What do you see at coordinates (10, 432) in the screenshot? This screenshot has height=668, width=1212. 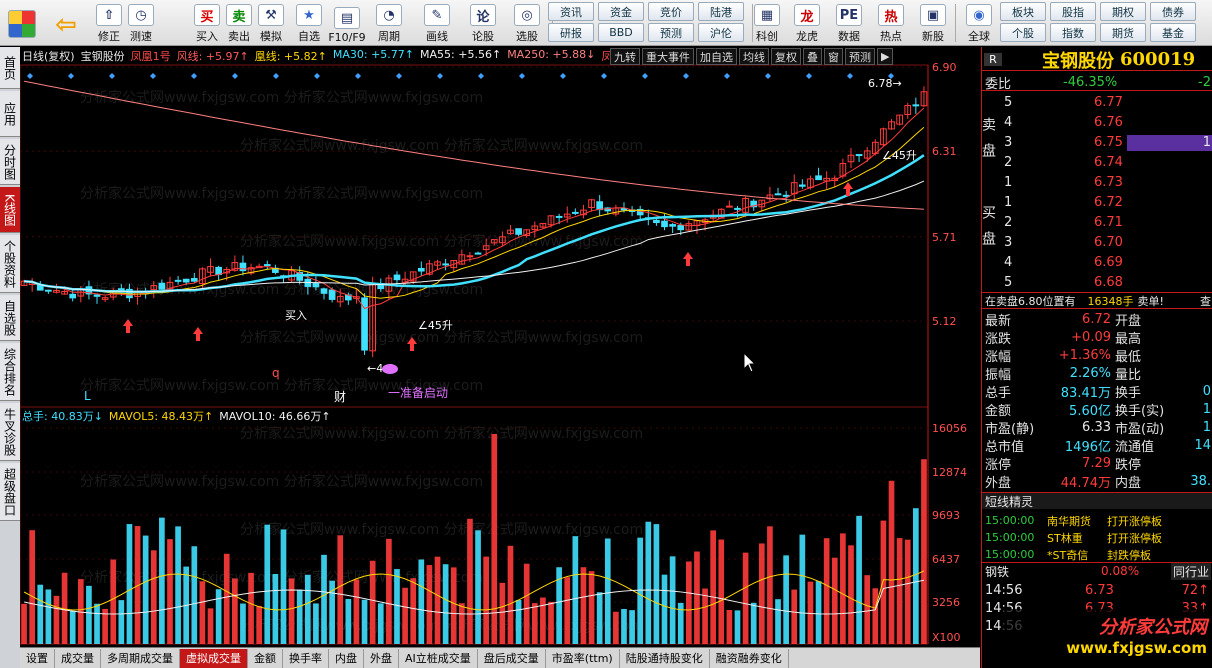 I see `sidetab-7: 牛叉诊股` at bounding box center [10, 432].